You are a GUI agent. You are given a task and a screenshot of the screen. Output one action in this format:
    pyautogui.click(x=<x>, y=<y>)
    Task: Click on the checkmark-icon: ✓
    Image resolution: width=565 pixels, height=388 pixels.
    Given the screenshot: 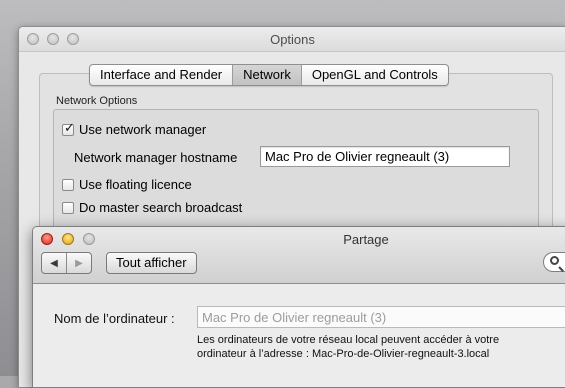 What is the action you would take?
    pyautogui.click(x=69, y=127)
    